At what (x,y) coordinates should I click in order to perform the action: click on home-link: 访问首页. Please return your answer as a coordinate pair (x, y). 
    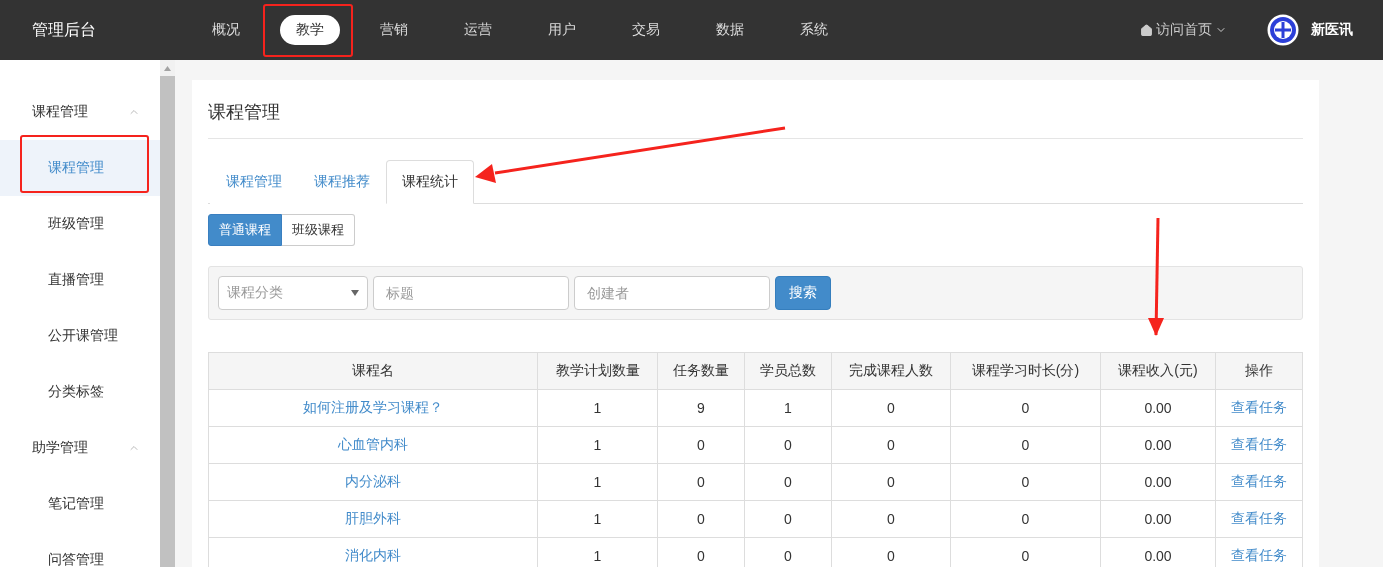
    Looking at the image, I should click on (1183, 30).